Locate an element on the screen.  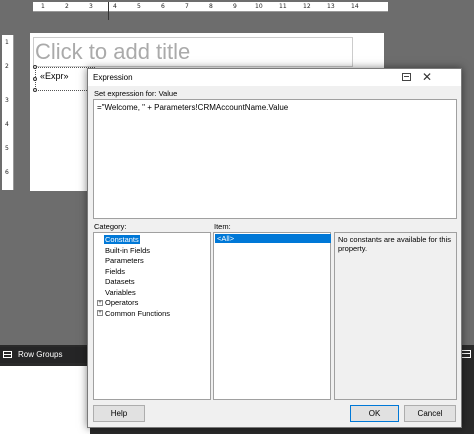
row-groups-header: Row Groups is located at coordinates (45, 355).